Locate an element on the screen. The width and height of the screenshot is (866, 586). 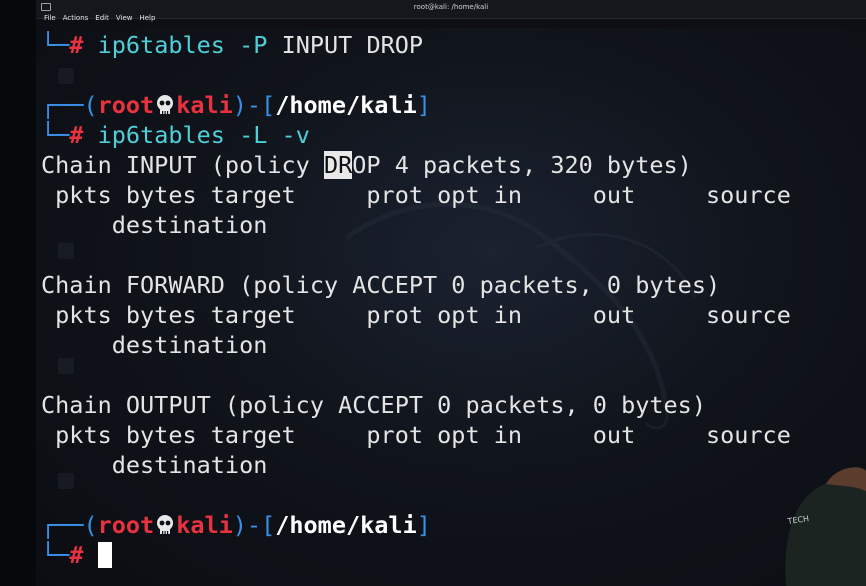
presenter-webcam: TECH is located at coordinates (825, 526).